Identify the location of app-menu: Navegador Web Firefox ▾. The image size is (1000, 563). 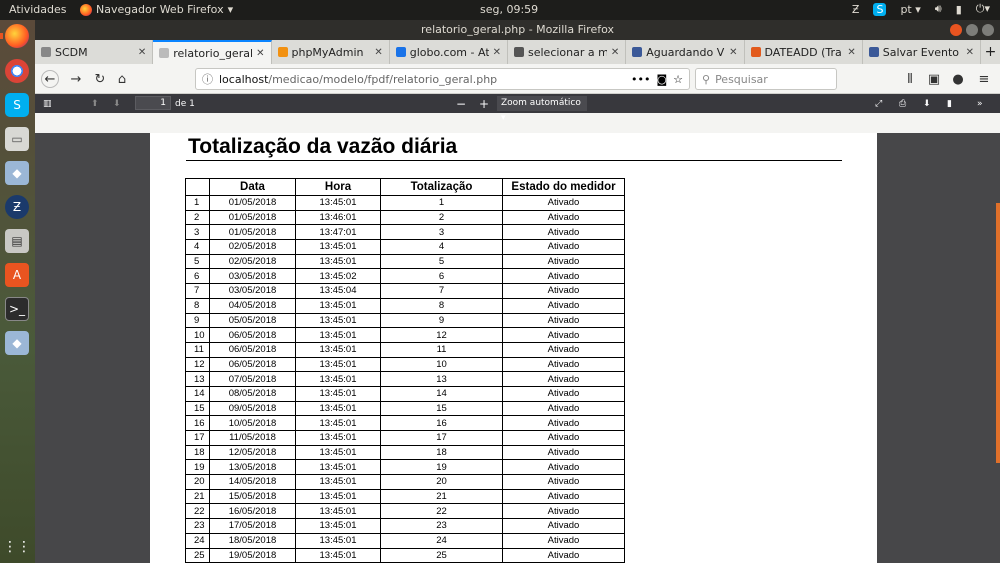
(156, 9).